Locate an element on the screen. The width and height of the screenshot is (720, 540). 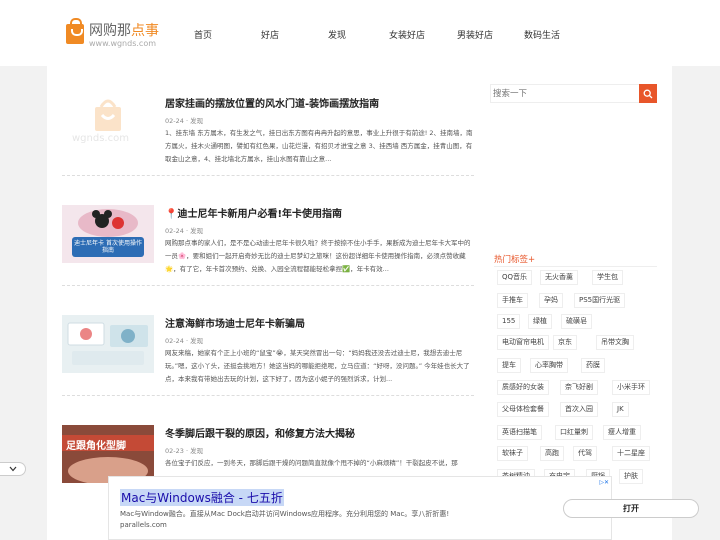
tag-item: 小米手环 is located at coordinates (631, 387).